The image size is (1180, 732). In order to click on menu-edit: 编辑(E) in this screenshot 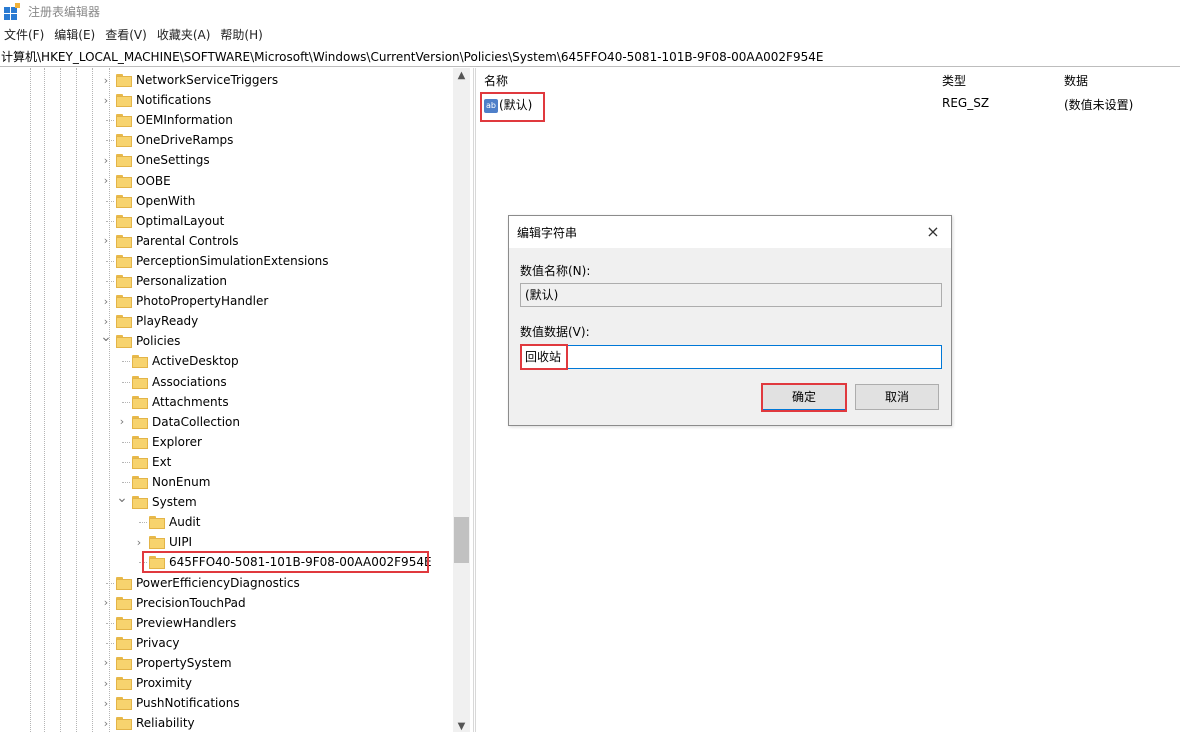, I will do `click(74, 34)`.